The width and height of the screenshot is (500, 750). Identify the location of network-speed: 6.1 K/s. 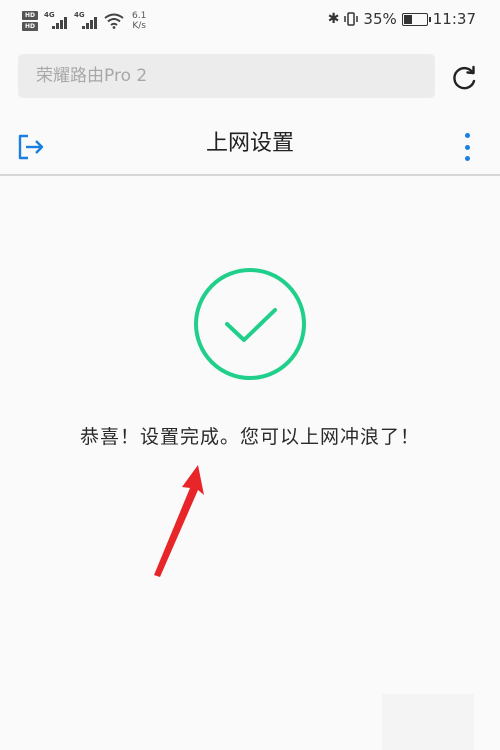
(139, 21).